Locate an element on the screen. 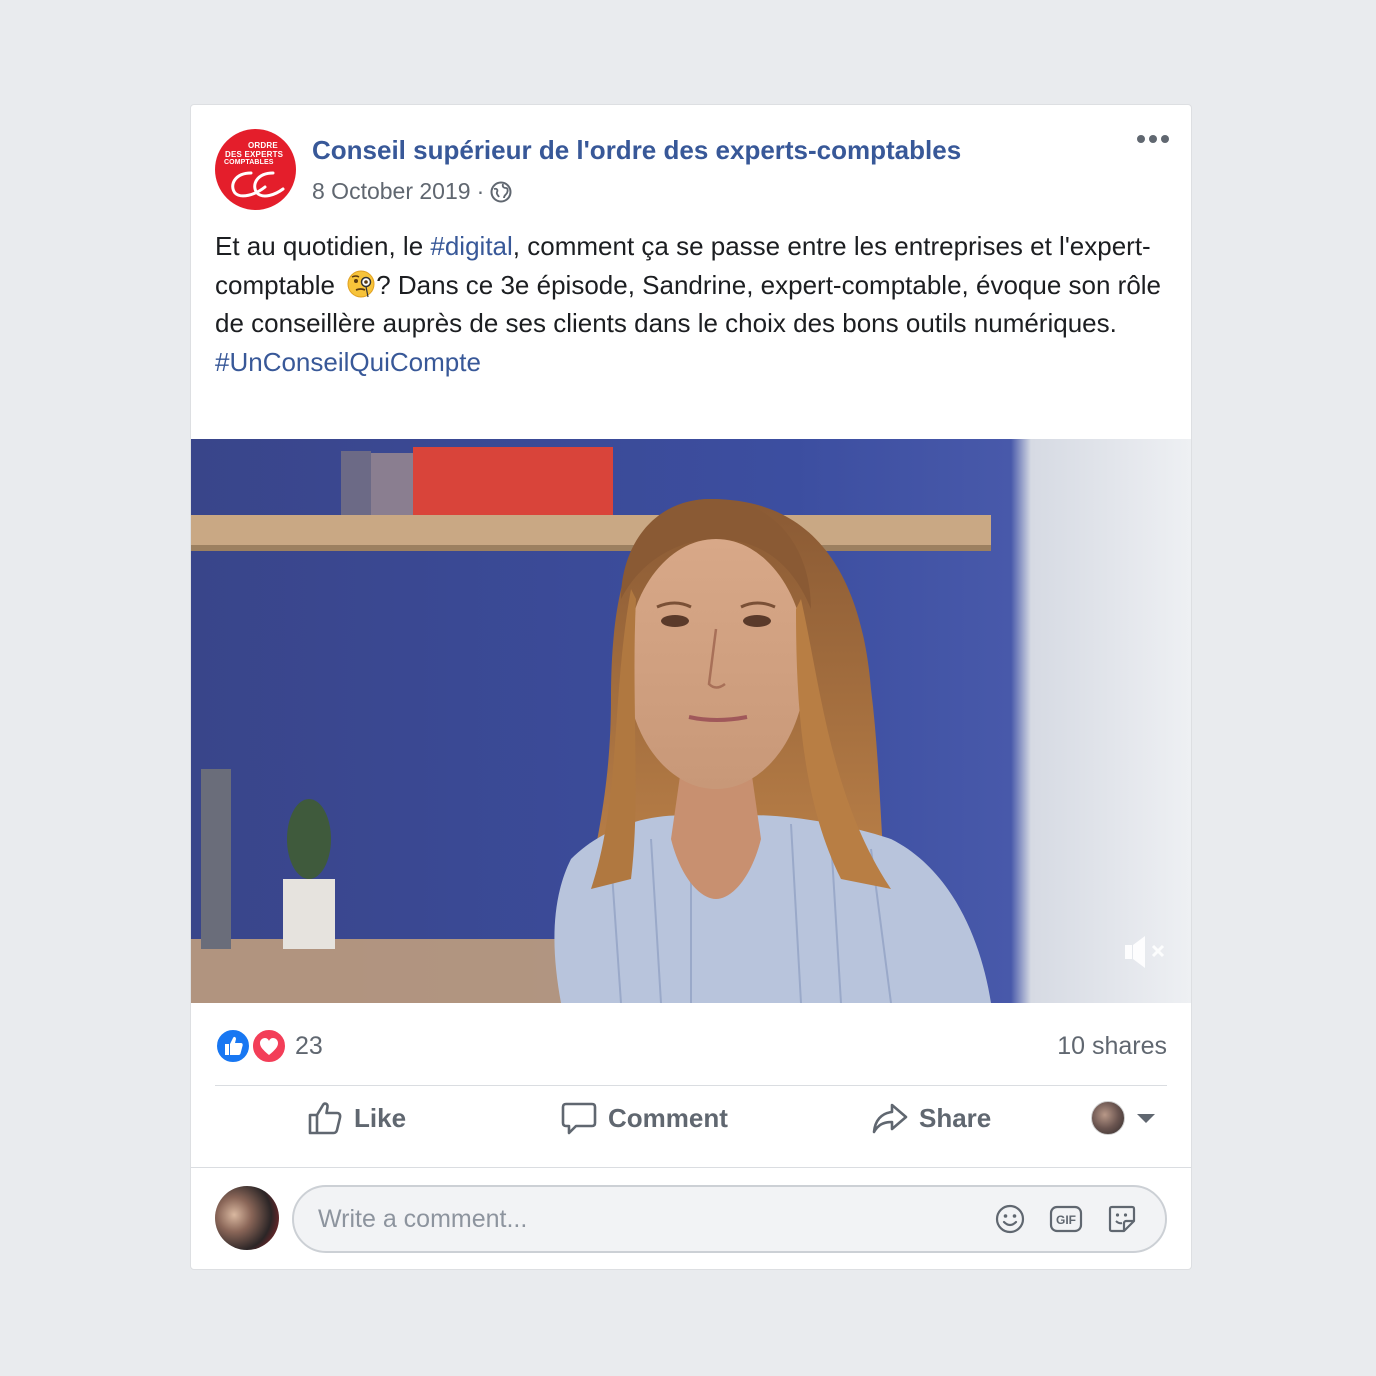 The image size is (1376, 1376). hashtag-digital-link: #digital is located at coordinates (471, 246).